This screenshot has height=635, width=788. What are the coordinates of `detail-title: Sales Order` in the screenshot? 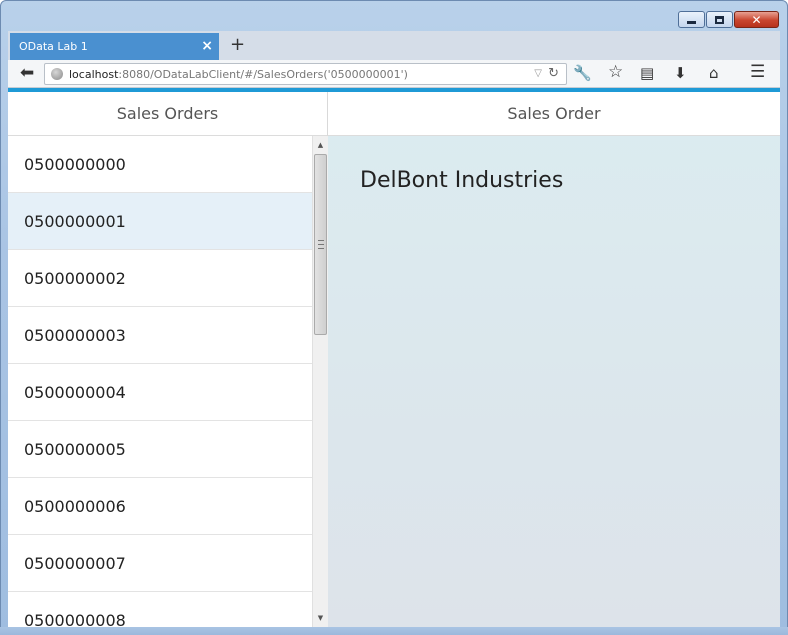 It's located at (554, 113).